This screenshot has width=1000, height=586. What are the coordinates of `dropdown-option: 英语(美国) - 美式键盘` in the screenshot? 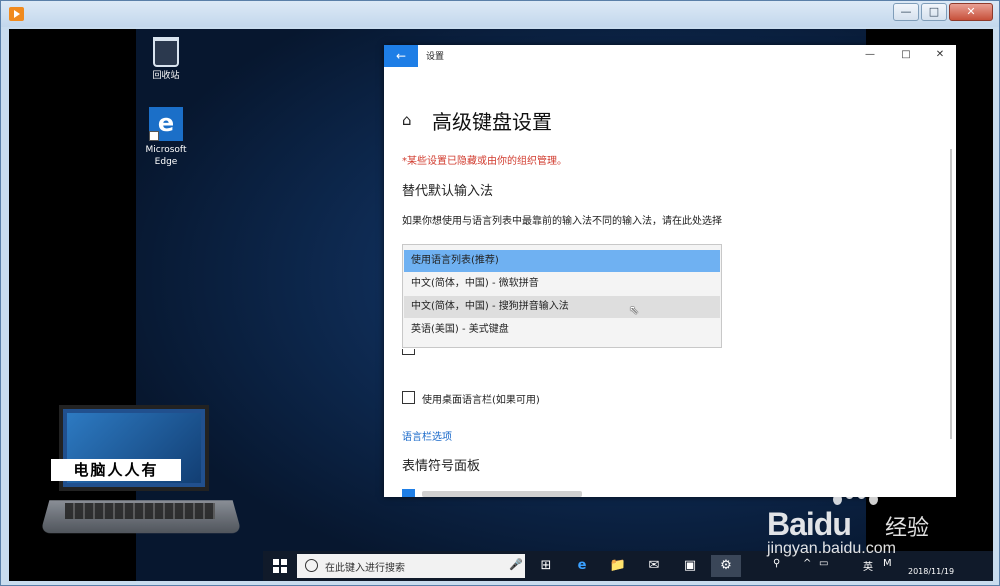 It's located at (562, 330).